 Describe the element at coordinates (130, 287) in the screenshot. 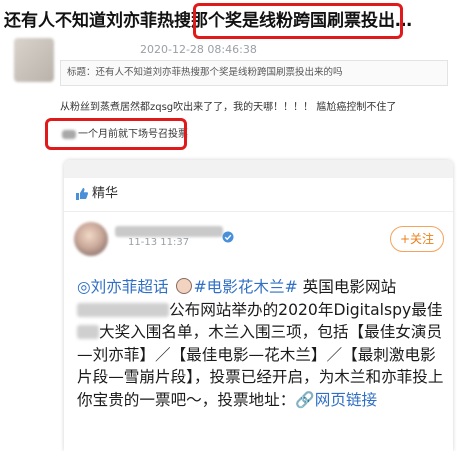

I see `topic-tag: 刘亦菲超话` at that location.